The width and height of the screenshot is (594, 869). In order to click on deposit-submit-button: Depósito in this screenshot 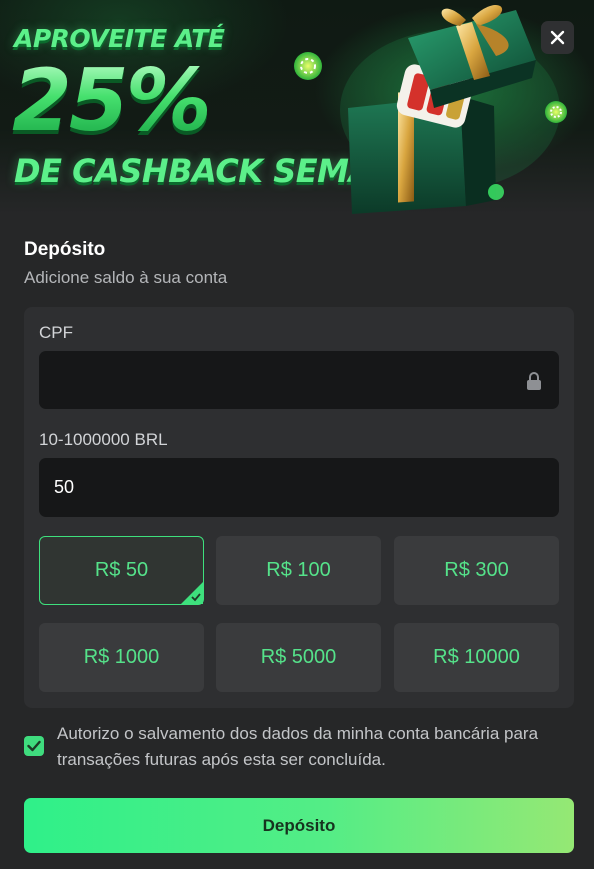, I will do `click(299, 825)`.